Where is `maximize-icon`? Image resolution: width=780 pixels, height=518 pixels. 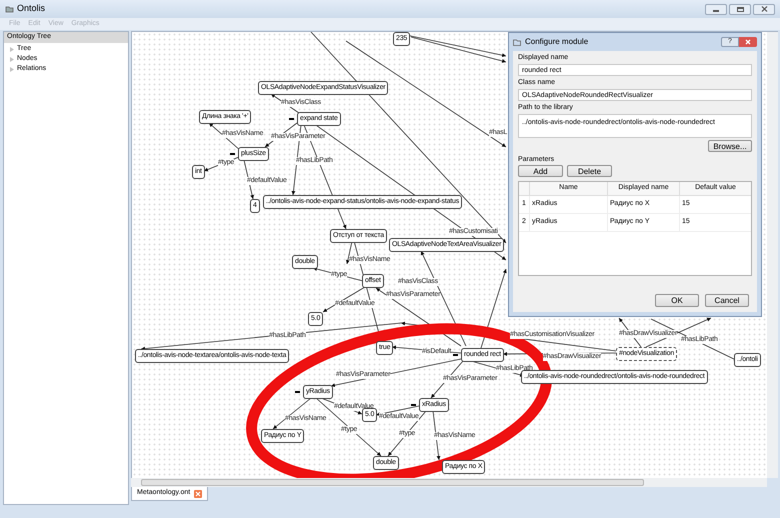
maximize-icon is located at coordinates (740, 9).